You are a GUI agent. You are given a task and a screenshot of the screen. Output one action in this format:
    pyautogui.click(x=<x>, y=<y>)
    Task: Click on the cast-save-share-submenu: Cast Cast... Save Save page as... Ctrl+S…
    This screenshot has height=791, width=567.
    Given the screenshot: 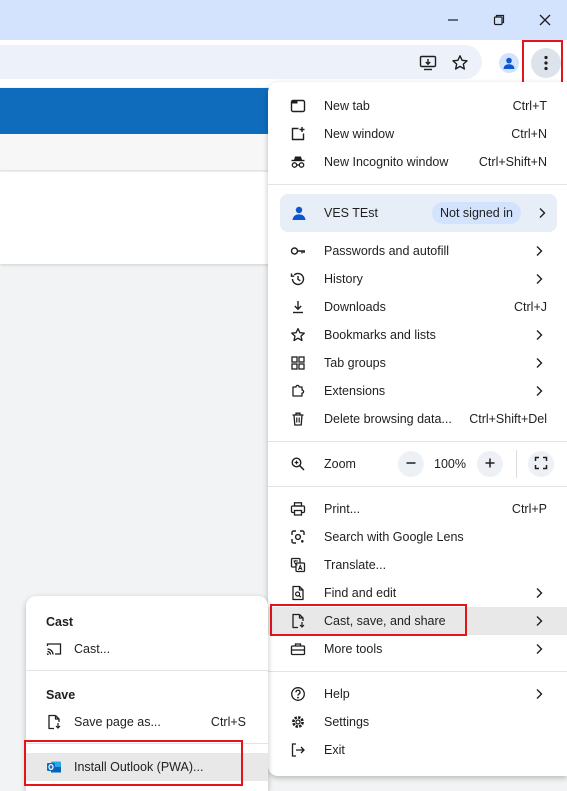 What is the action you would take?
    pyautogui.click(x=147, y=693)
    